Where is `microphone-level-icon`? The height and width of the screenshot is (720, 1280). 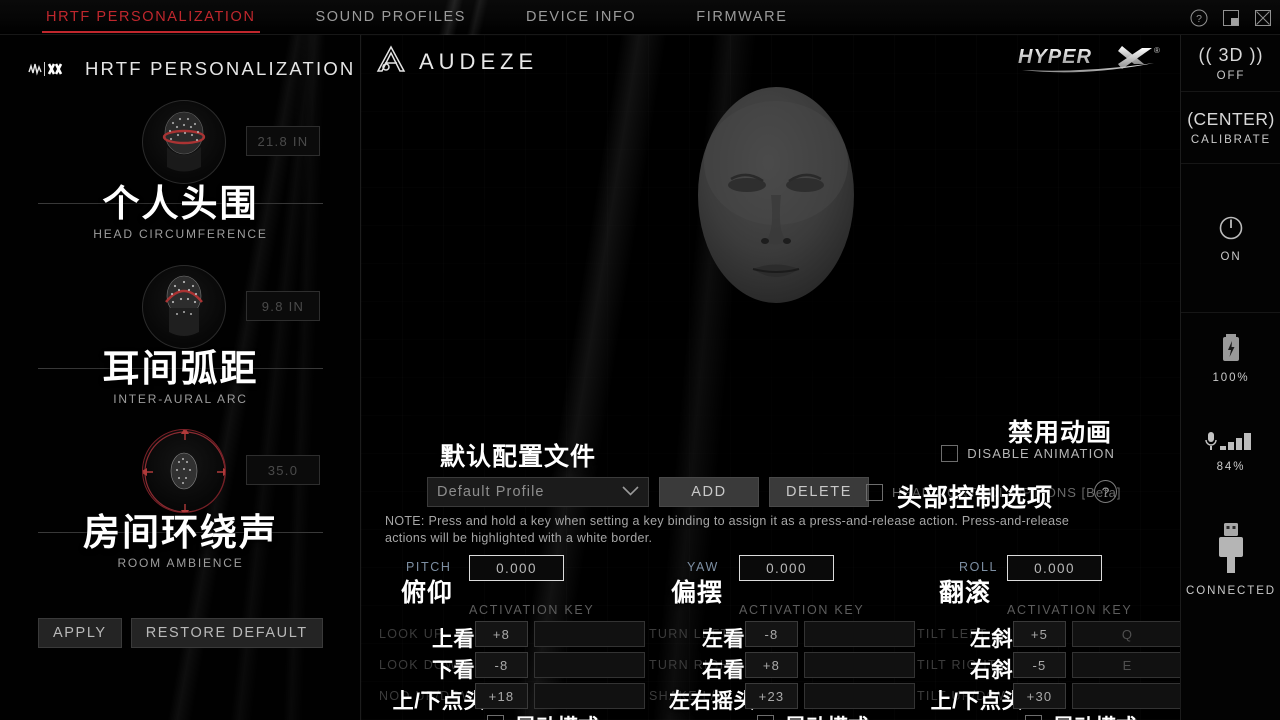
microphone-level-icon is located at coordinates (1231, 443).